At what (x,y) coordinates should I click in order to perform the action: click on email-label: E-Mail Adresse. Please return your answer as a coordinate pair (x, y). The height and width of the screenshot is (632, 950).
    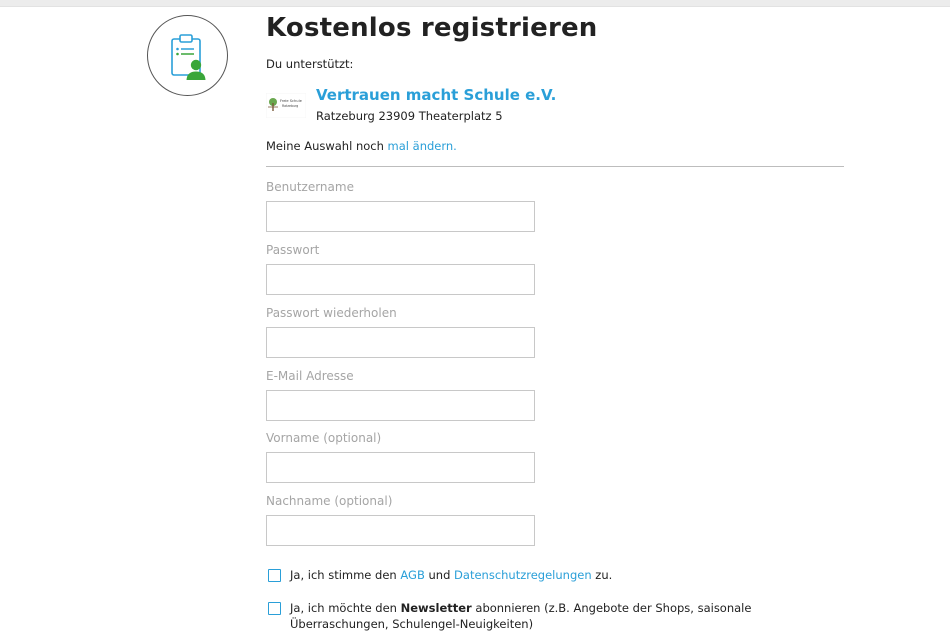
    Looking at the image, I should click on (310, 376).